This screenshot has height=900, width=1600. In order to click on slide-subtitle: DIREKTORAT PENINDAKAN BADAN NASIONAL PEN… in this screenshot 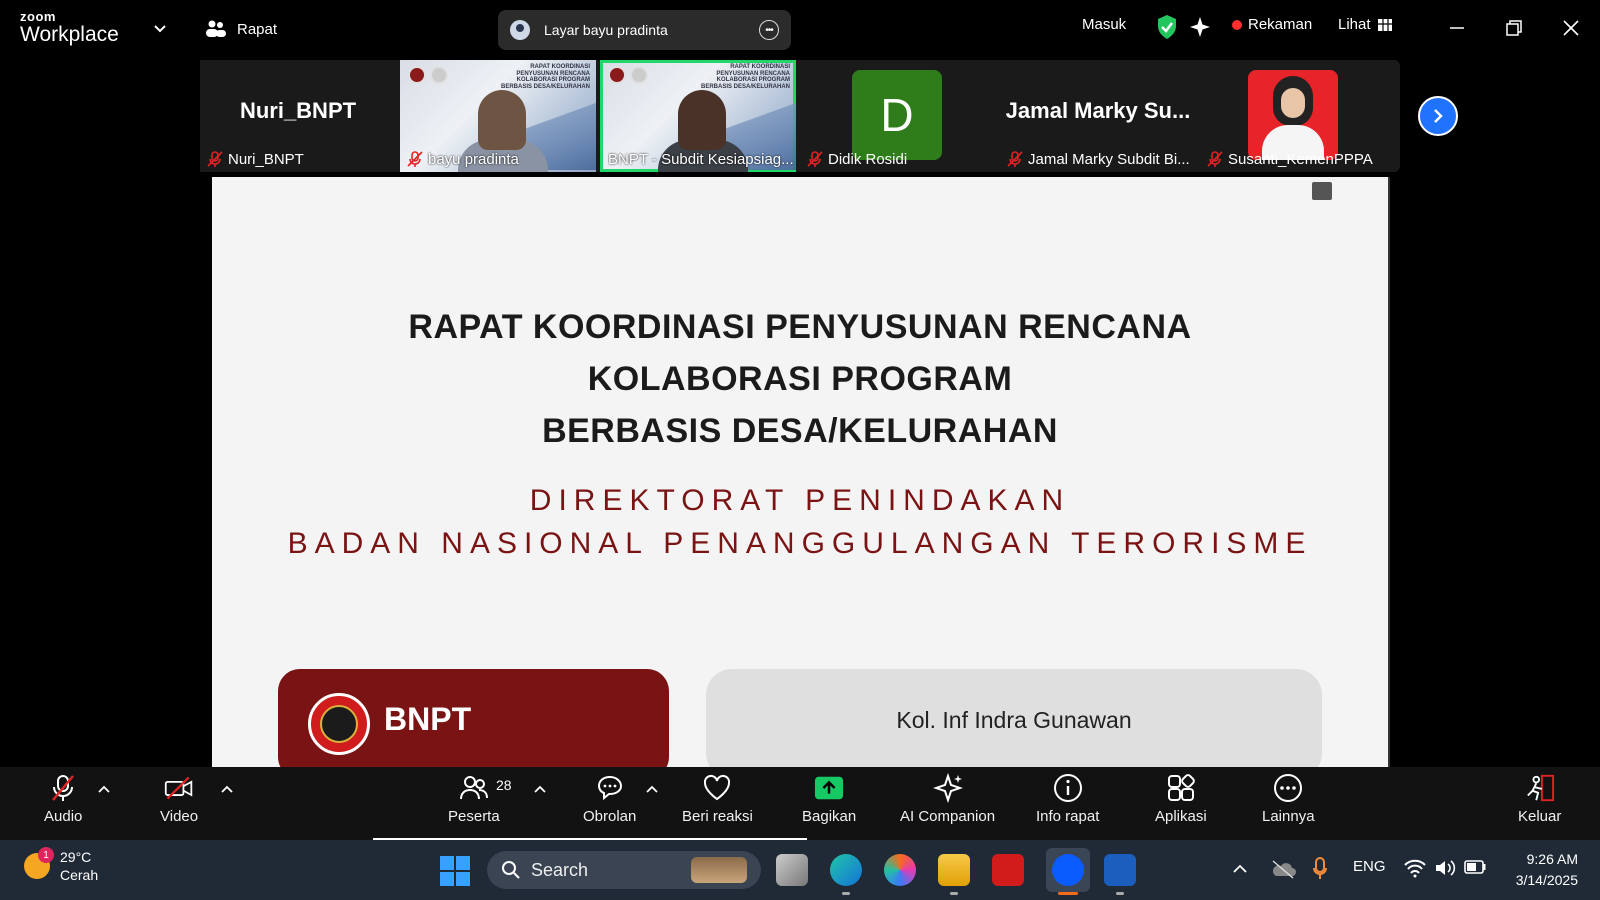, I will do `click(800, 522)`.